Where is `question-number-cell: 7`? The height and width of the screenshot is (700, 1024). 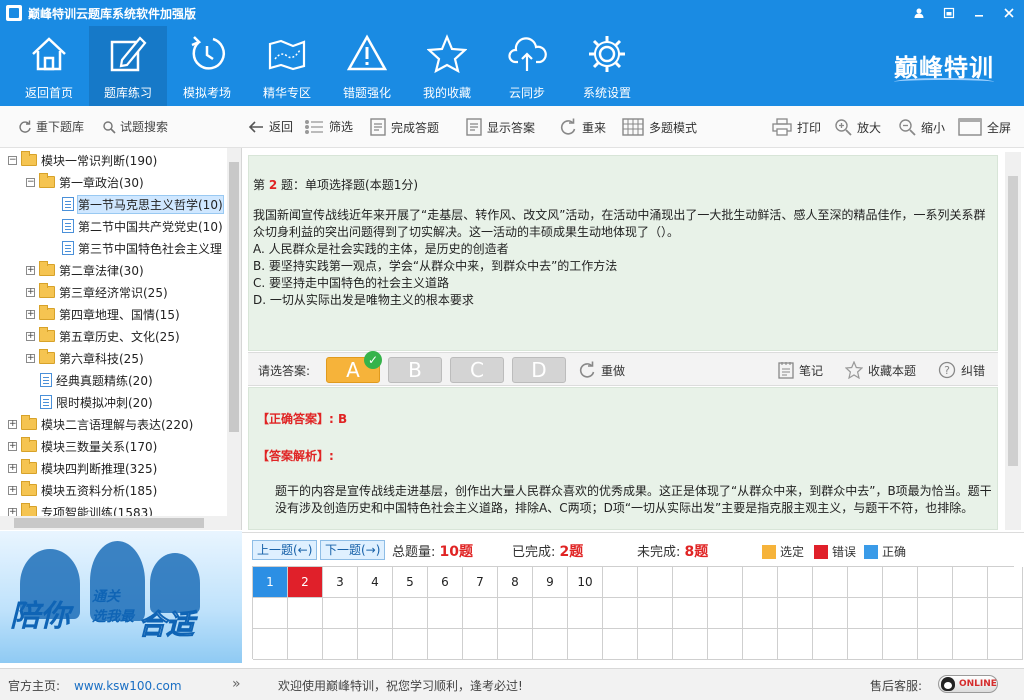 question-number-cell: 7 is located at coordinates (480, 582).